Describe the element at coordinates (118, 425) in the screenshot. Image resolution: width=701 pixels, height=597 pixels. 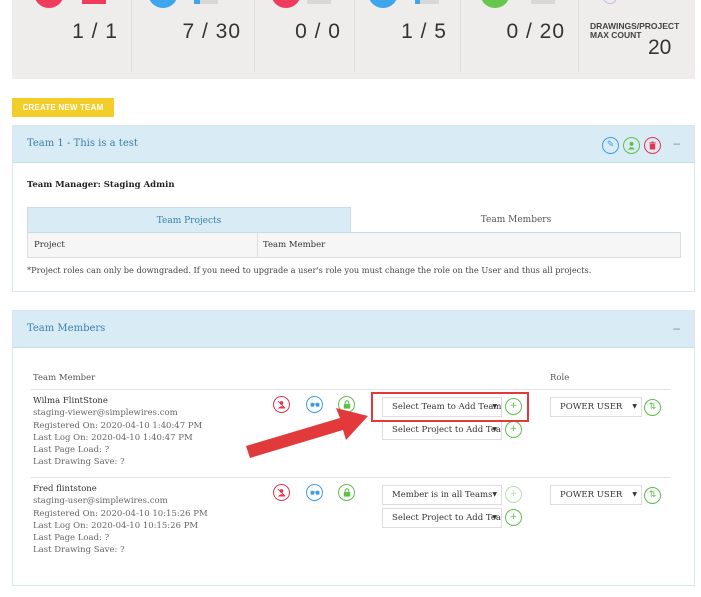
I see `member-registered: Registered On: 2020-04-10 1:40:47 PM` at that location.